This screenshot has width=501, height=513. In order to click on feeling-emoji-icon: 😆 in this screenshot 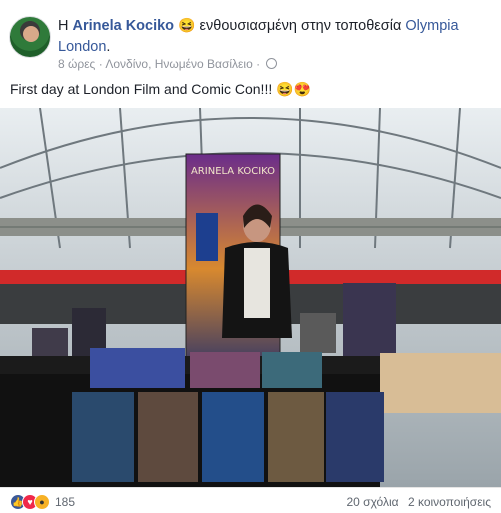, I will do `click(187, 25)`.